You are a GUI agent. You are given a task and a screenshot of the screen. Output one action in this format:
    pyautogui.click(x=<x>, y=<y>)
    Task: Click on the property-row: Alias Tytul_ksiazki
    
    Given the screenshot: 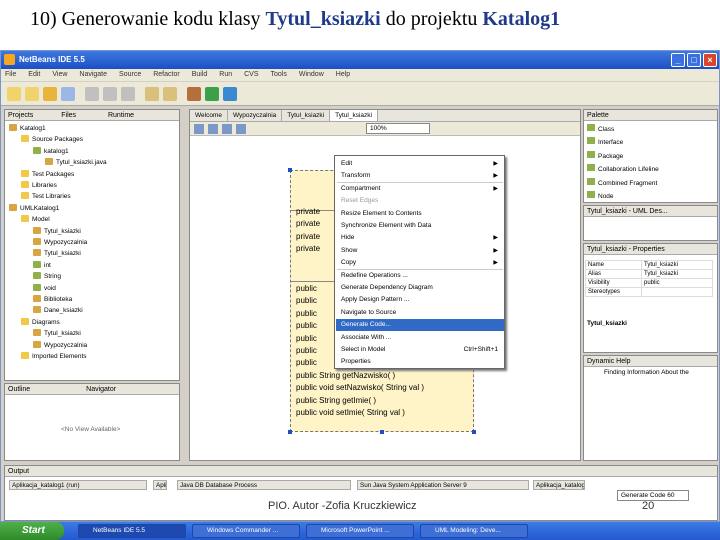 What is the action you would take?
    pyautogui.click(x=649, y=274)
    